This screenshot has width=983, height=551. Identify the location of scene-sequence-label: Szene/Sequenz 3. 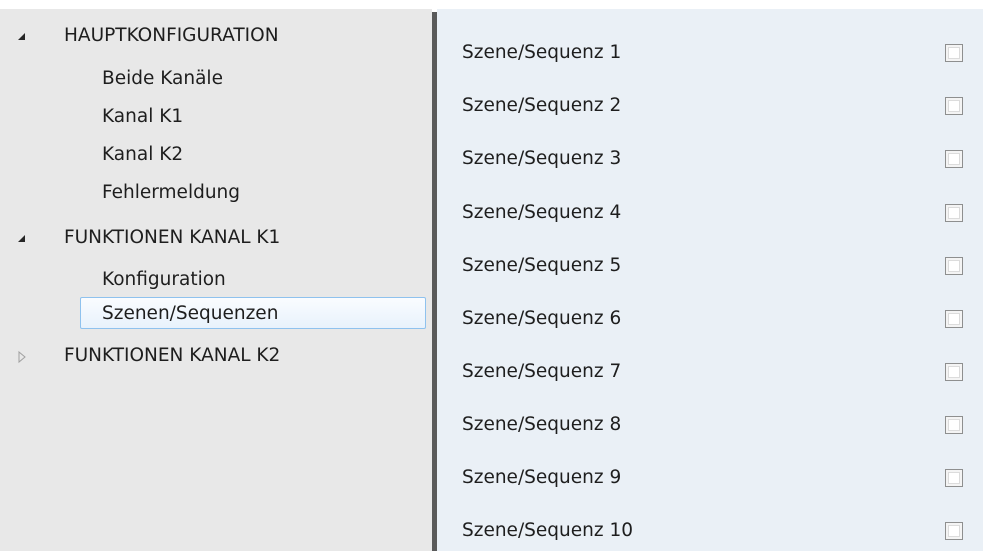
(542, 158).